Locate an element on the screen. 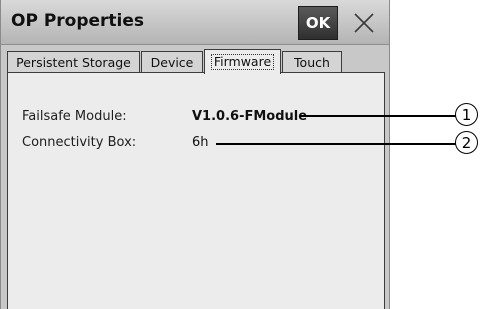 This screenshot has width=480, height=309. tab-label: Device is located at coordinates (172, 62).